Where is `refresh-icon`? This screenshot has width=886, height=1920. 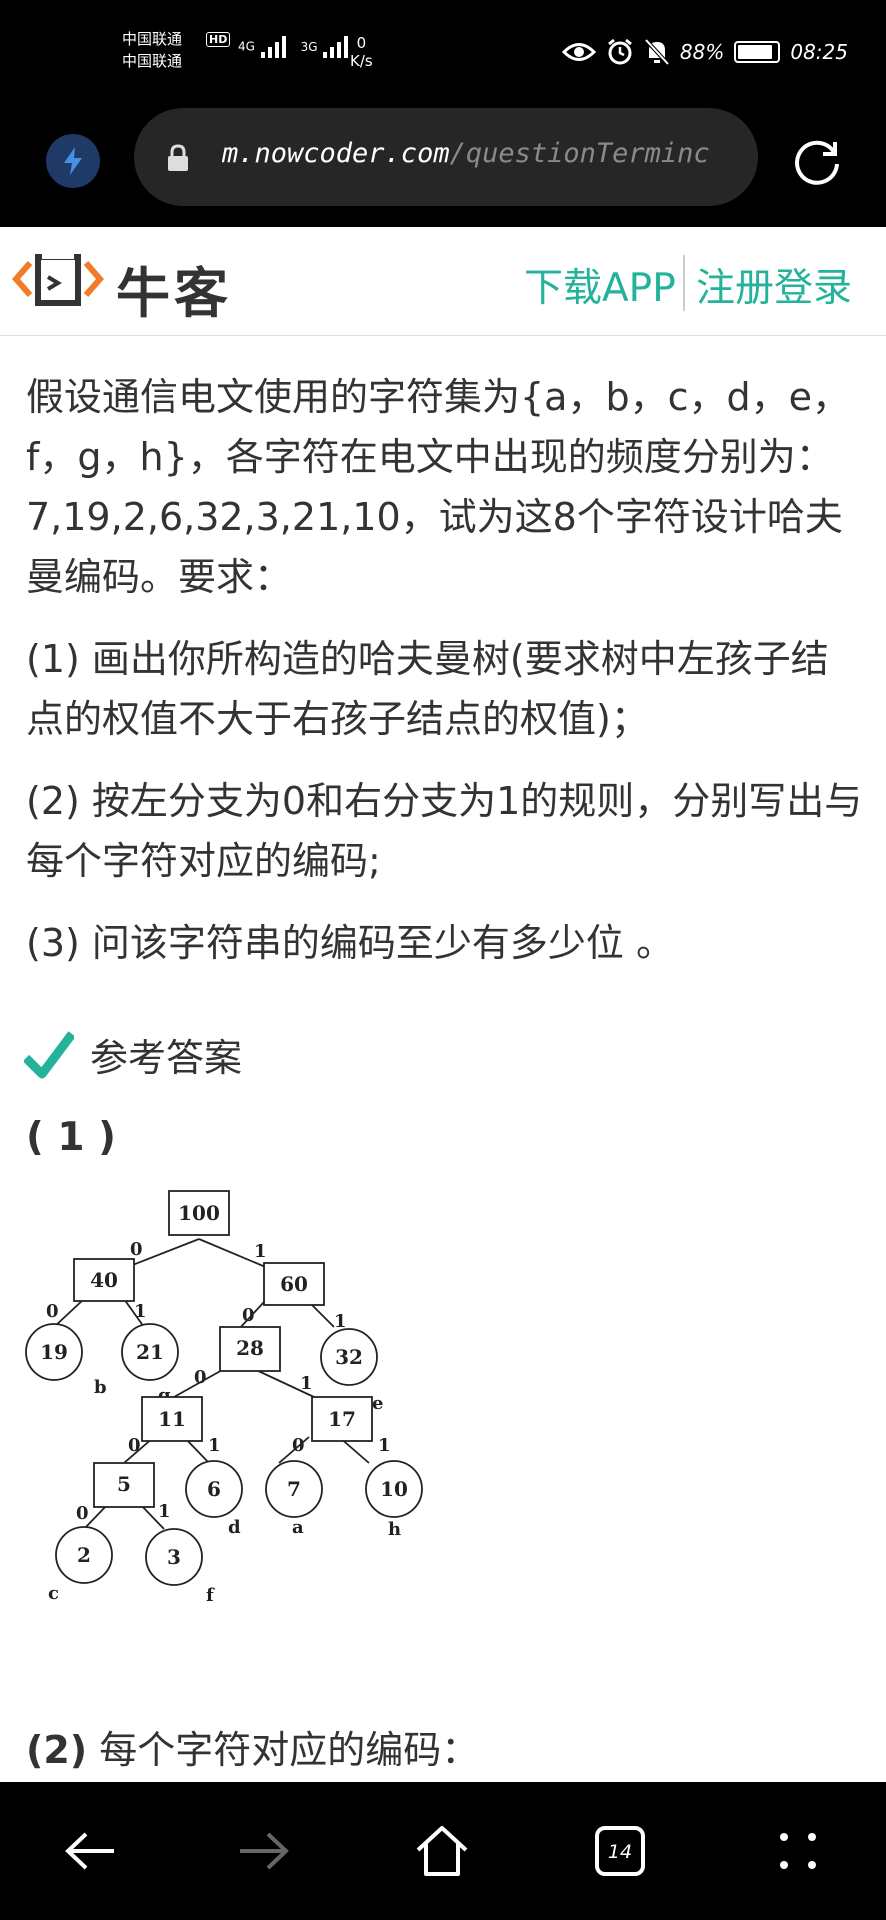
refresh-icon is located at coordinates (817, 161).